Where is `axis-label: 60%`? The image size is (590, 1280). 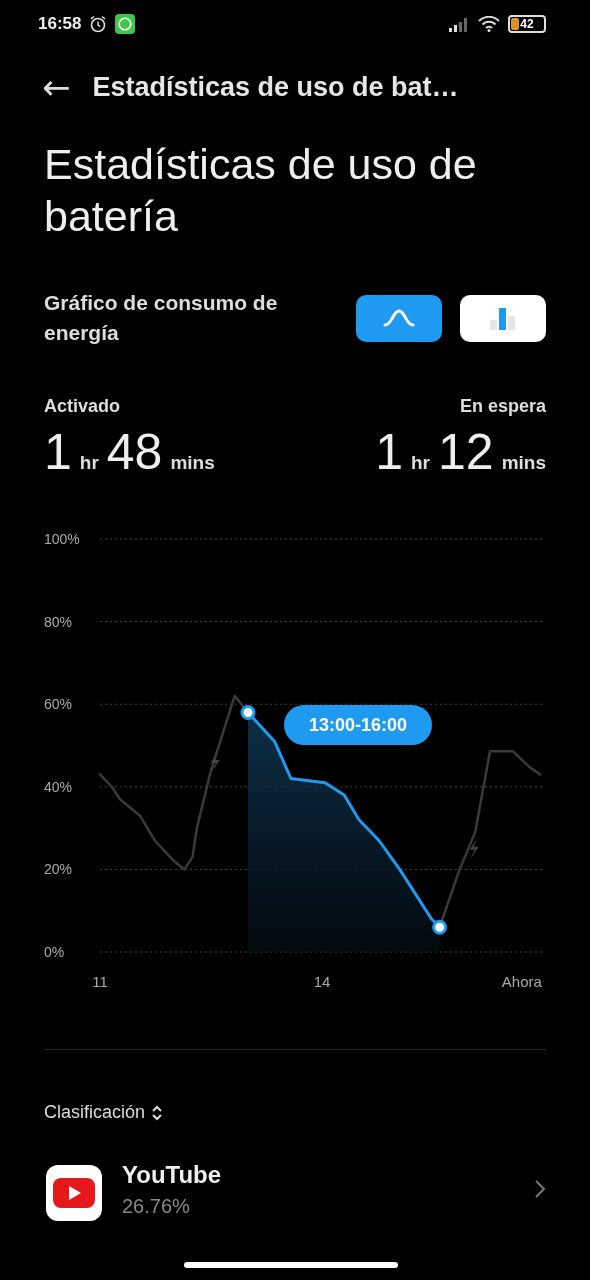
axis-label: 60% is located at coordinates (58, 704).